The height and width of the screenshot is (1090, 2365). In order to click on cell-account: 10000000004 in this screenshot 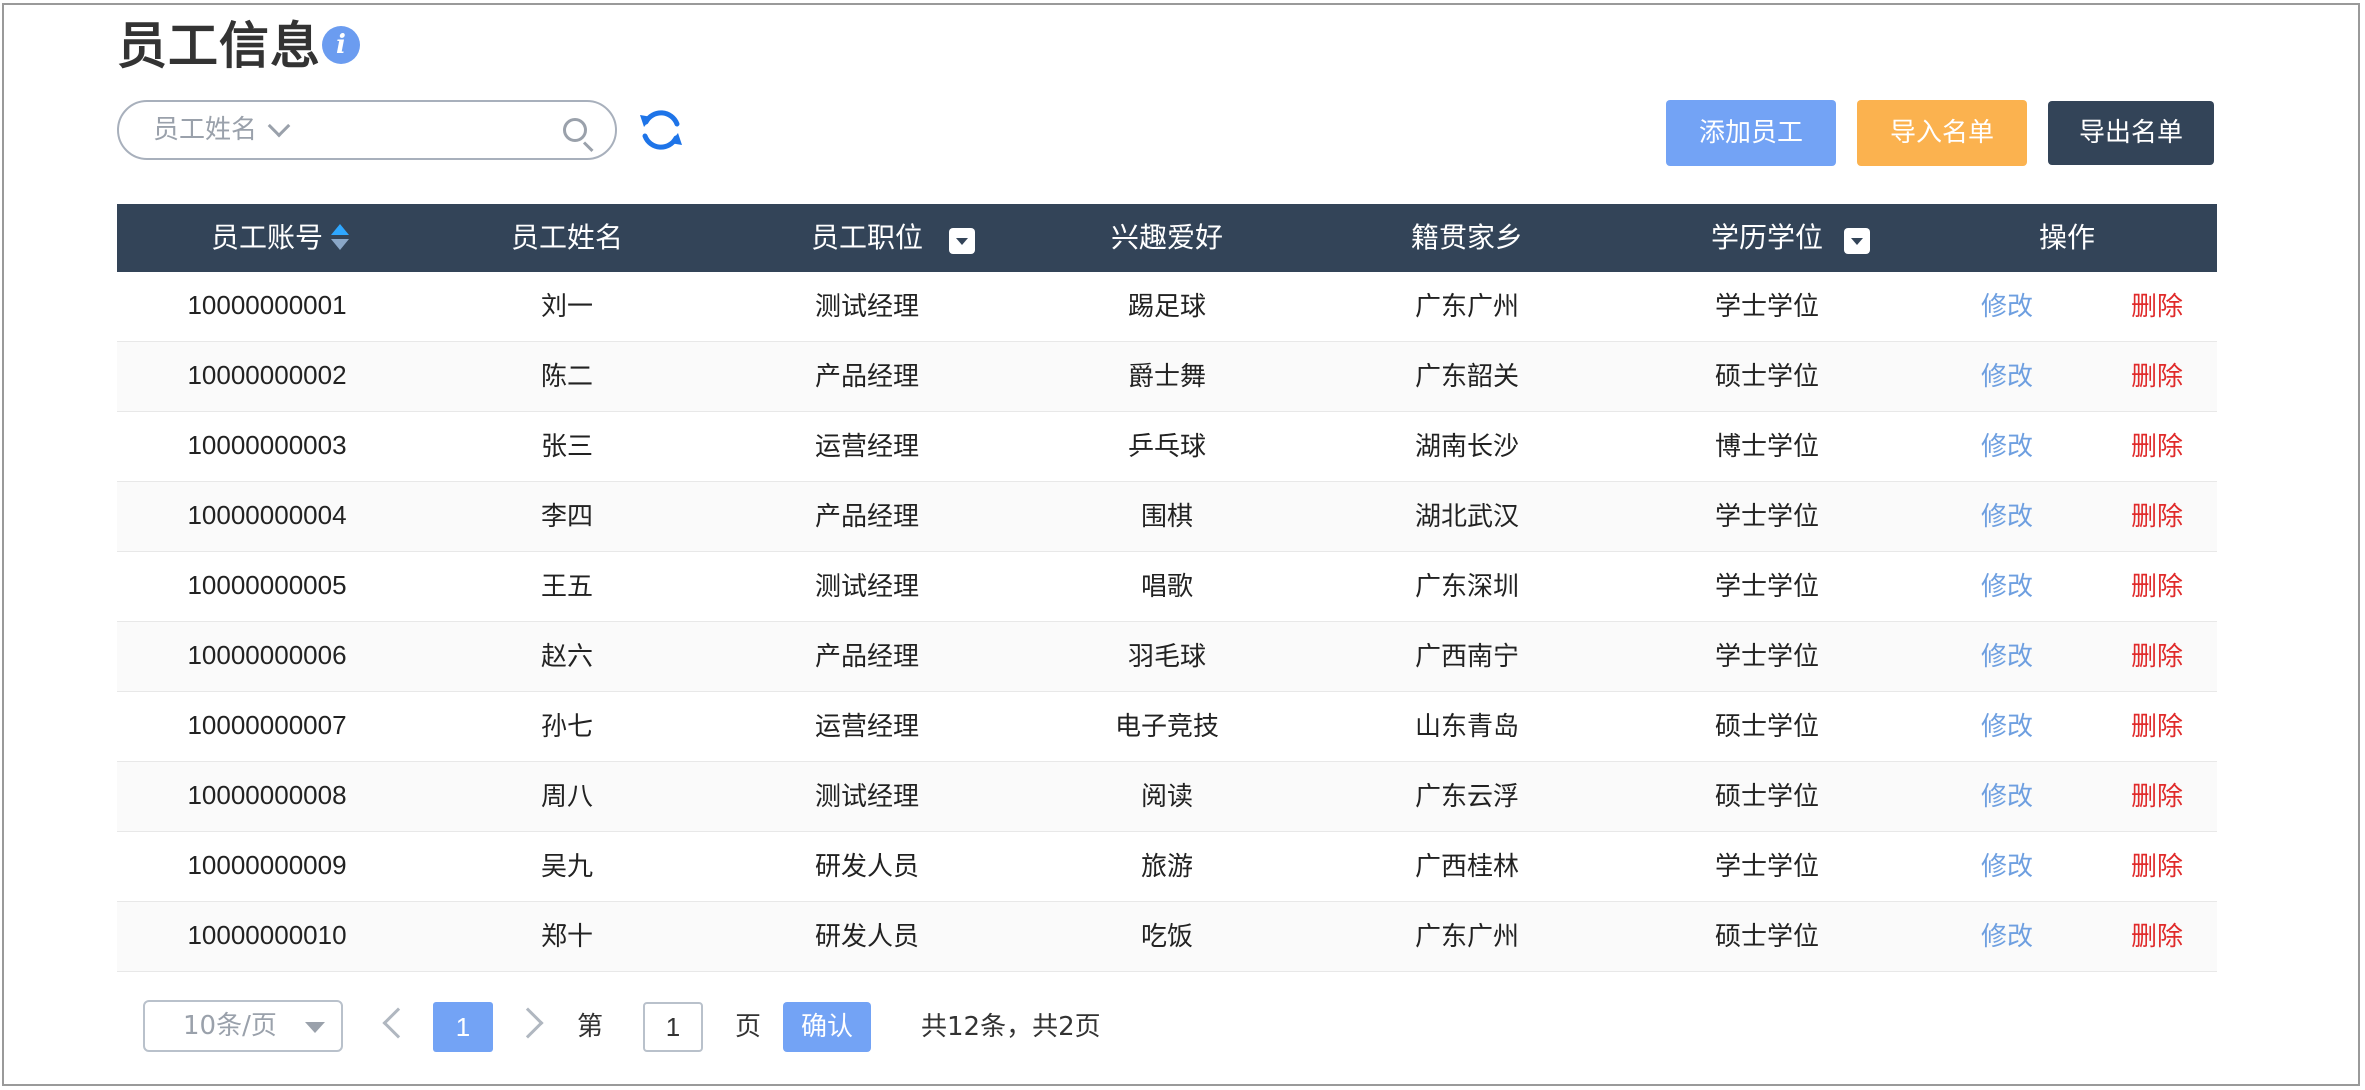, I will do `click(267, 515)`.